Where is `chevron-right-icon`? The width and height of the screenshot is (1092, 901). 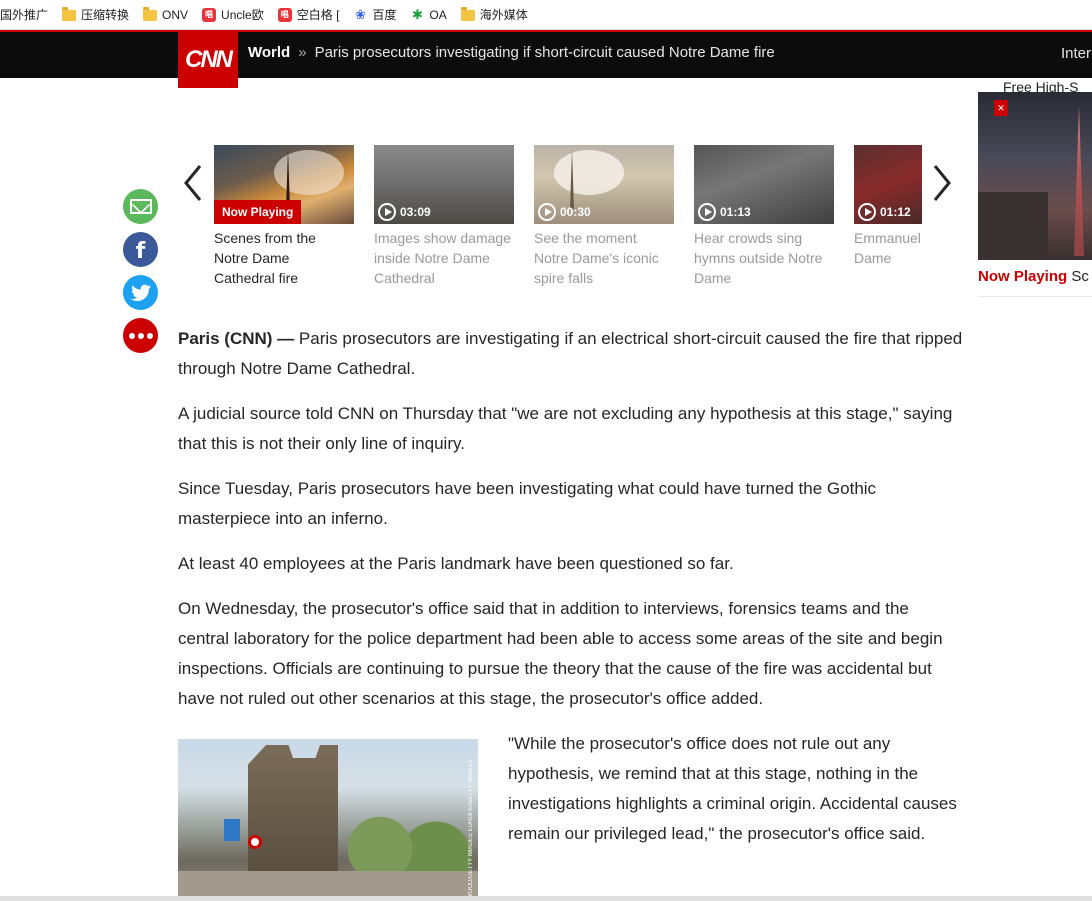
chevron-right-icon is located at coordinates (942, 183).